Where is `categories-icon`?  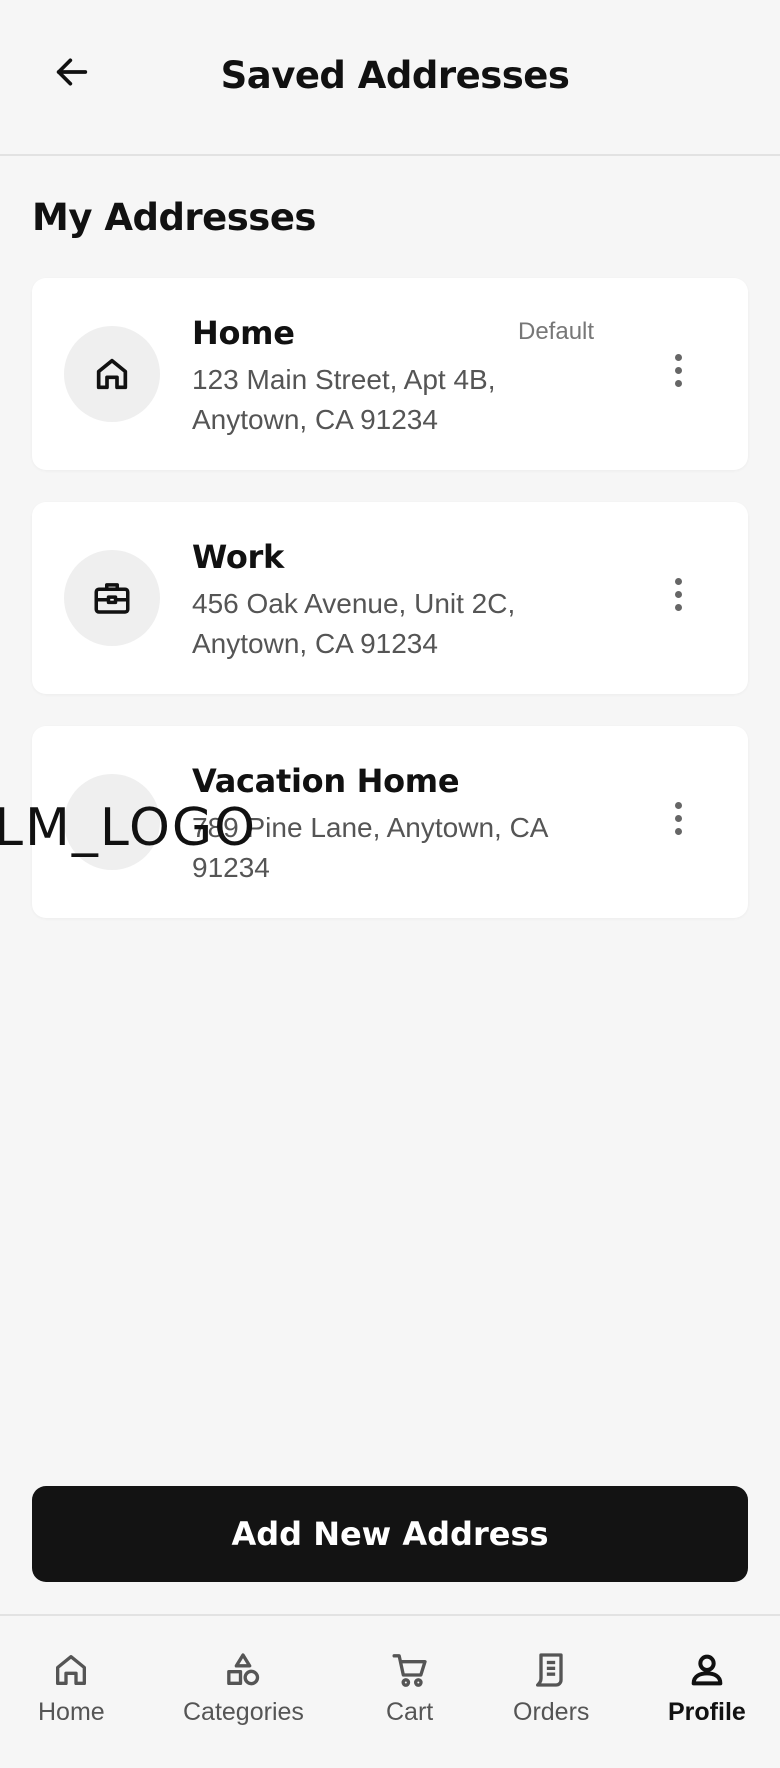 categories-icon is located at coordinates (243, 1669).